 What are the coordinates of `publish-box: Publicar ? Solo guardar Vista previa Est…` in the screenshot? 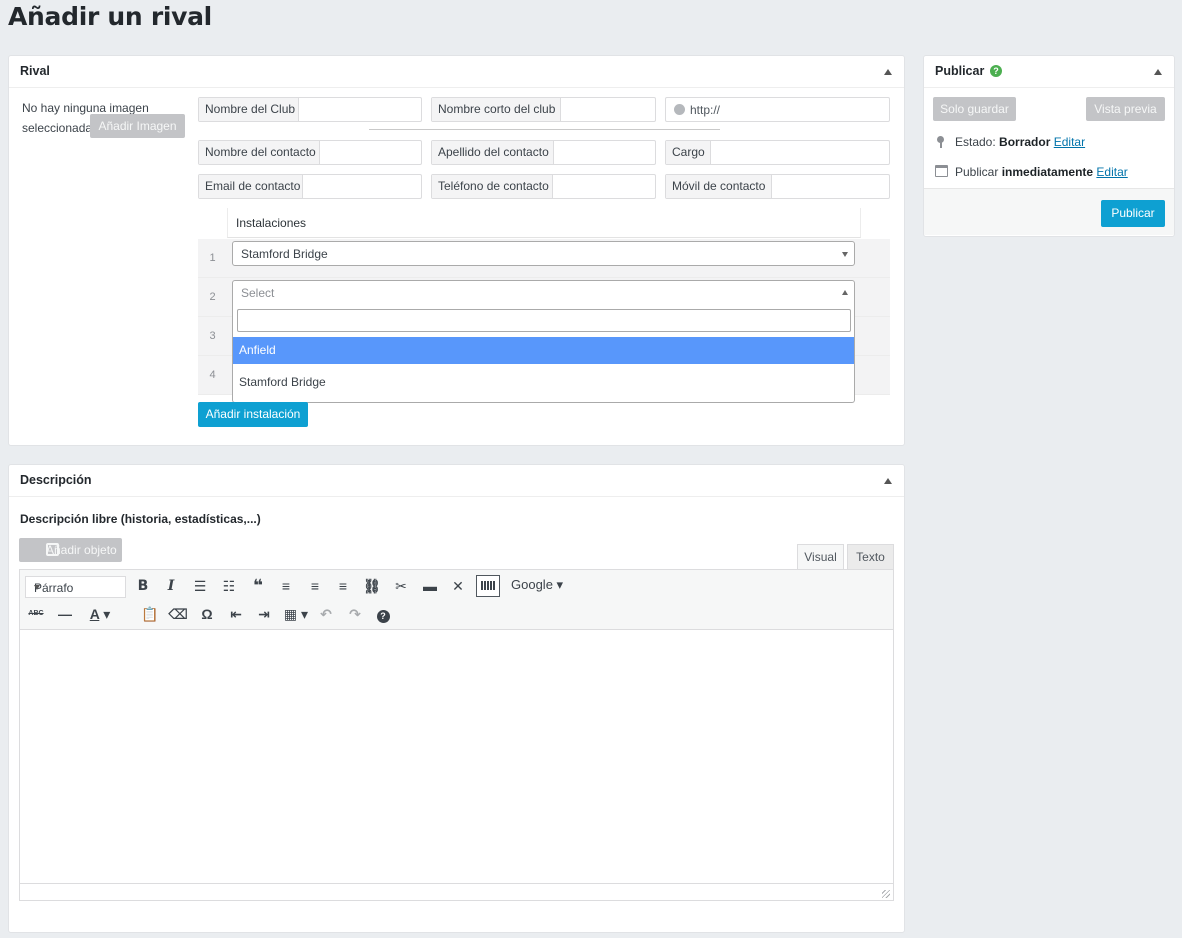 It's located at (1049, 146).